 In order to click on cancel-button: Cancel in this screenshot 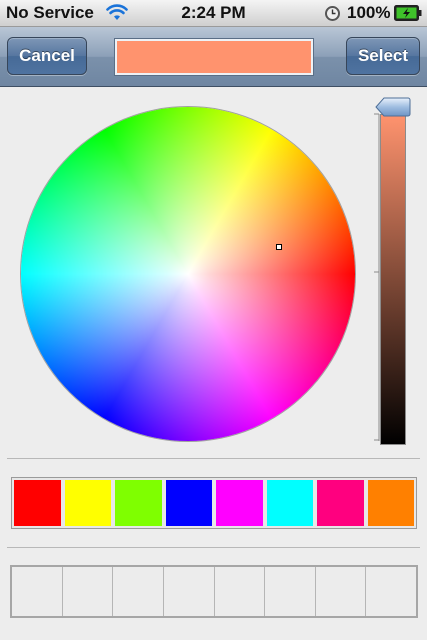, I will do `click(47, 56)`.